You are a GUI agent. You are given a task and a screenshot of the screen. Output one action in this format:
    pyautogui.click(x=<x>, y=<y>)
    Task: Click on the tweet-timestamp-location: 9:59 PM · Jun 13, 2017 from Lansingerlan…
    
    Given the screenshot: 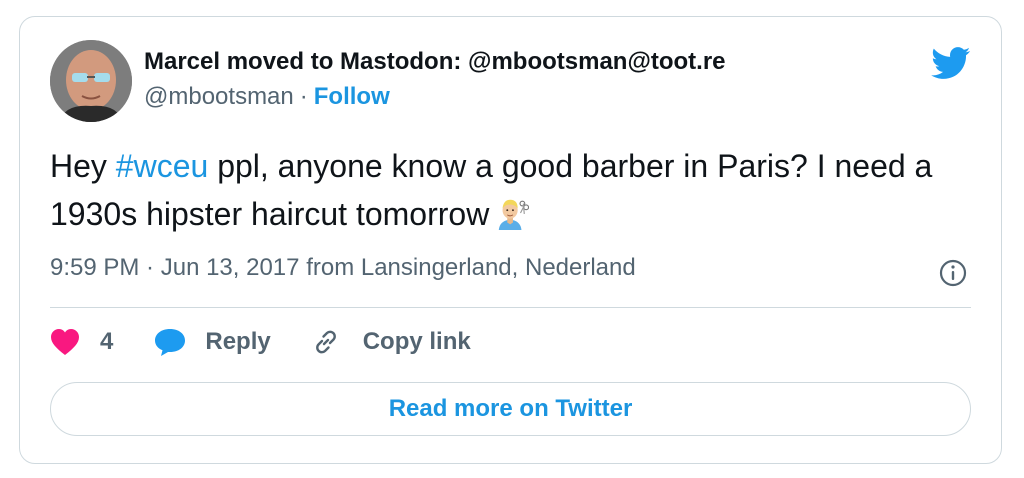 What is the action you would take?
    pyautogui.click(x=343, y=268)
    